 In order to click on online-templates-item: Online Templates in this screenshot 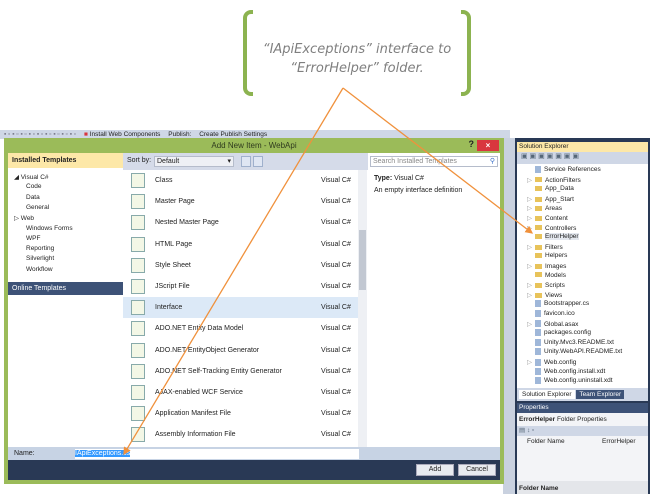, I will do `click(65, 288)`.